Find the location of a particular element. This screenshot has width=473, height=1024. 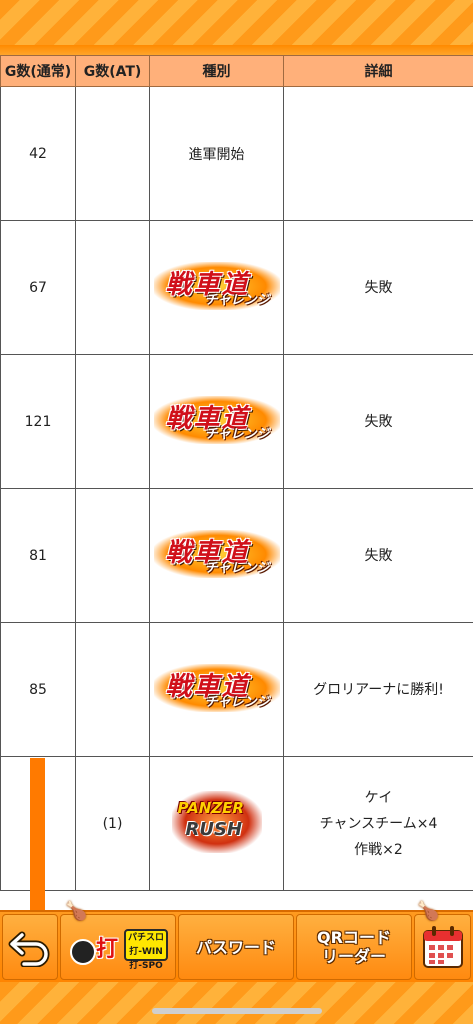

normal-games-cell: 42 is located at coordinates (38, 153).